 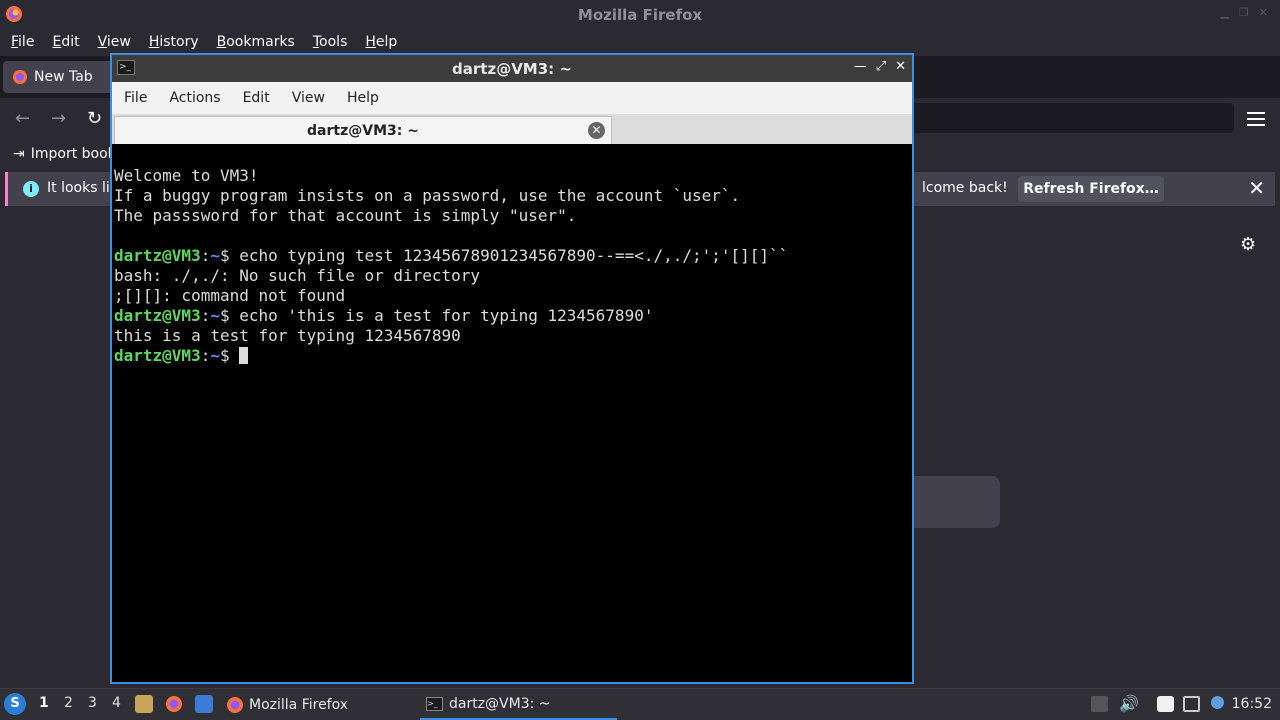 I want to click on terminal-tab-label: dartz@VM3: ~, so click(x=363, y=130).